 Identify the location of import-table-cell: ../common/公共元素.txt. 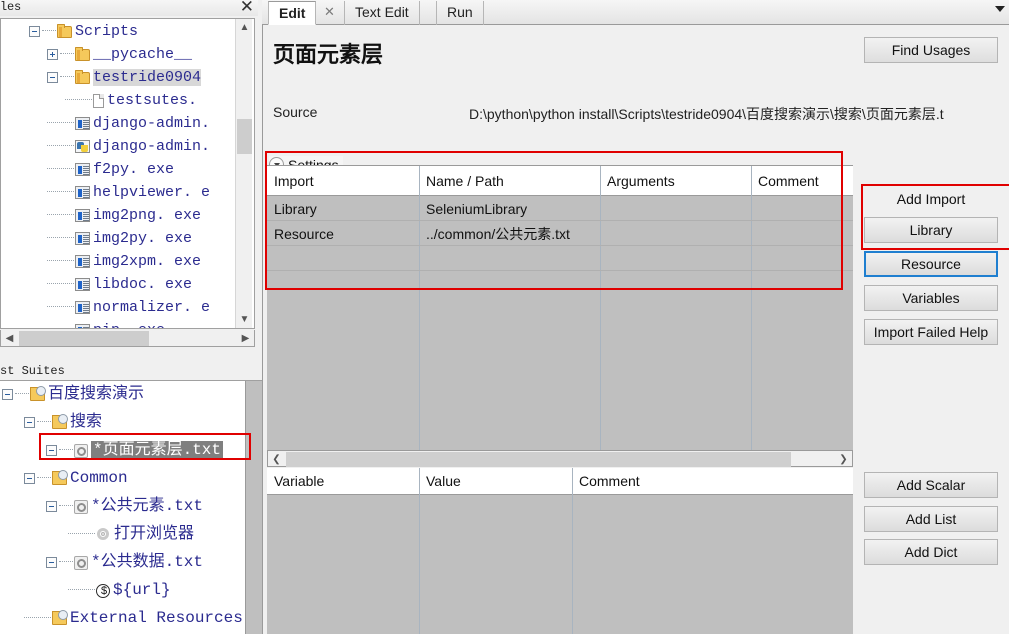
(509, 234).